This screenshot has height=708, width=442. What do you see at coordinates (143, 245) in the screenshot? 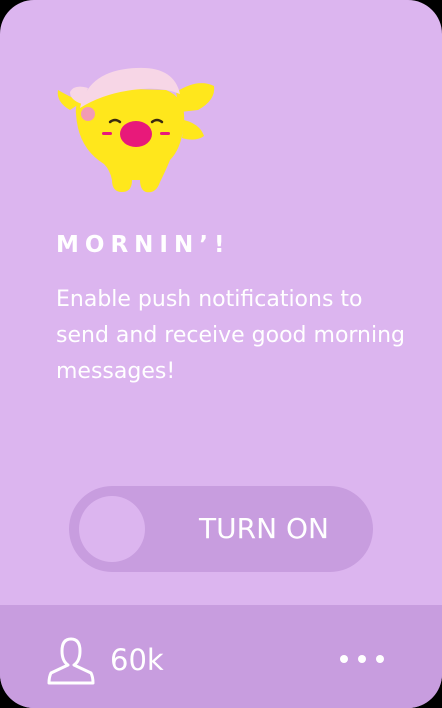
I see `app-title: MORNIN’!` at bounding box center [143, 245].